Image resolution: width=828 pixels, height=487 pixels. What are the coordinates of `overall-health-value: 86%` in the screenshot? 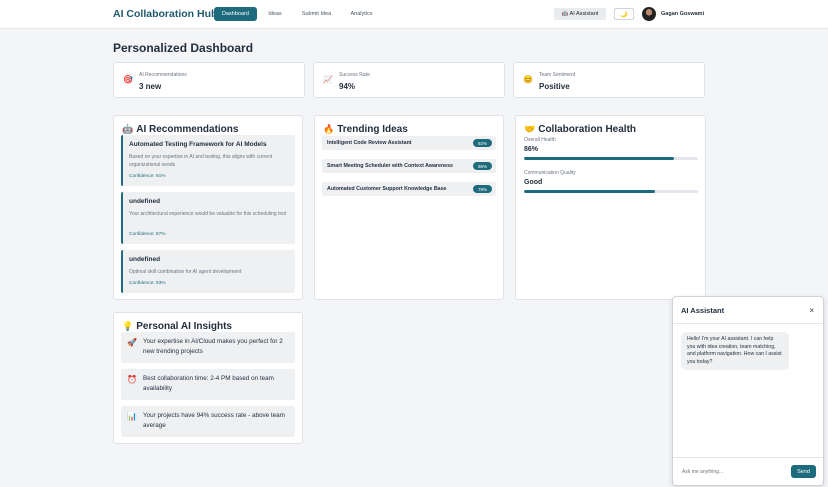 It's located at (531, 149).